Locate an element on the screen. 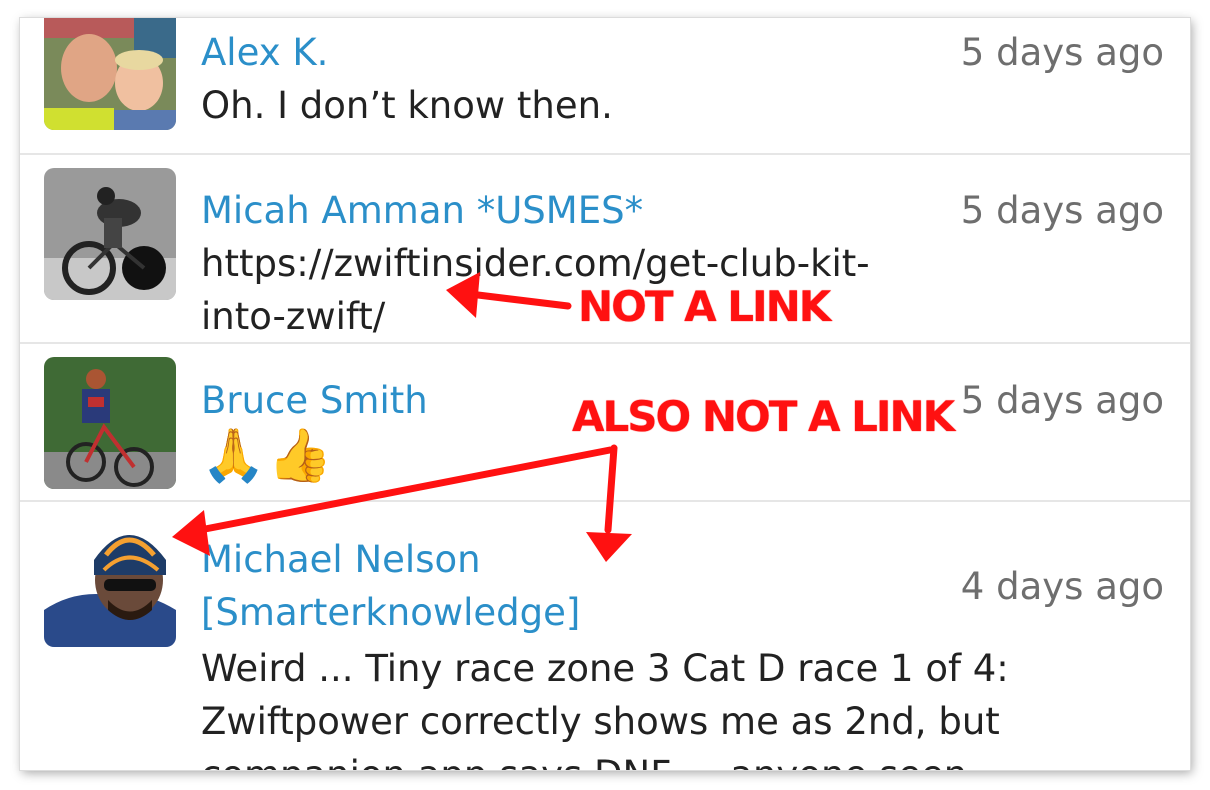 Image resolution: width=1210 pixels, height=790 pixels. message-text: Oh. I don’t know then. is located at coordinates (407, 105).